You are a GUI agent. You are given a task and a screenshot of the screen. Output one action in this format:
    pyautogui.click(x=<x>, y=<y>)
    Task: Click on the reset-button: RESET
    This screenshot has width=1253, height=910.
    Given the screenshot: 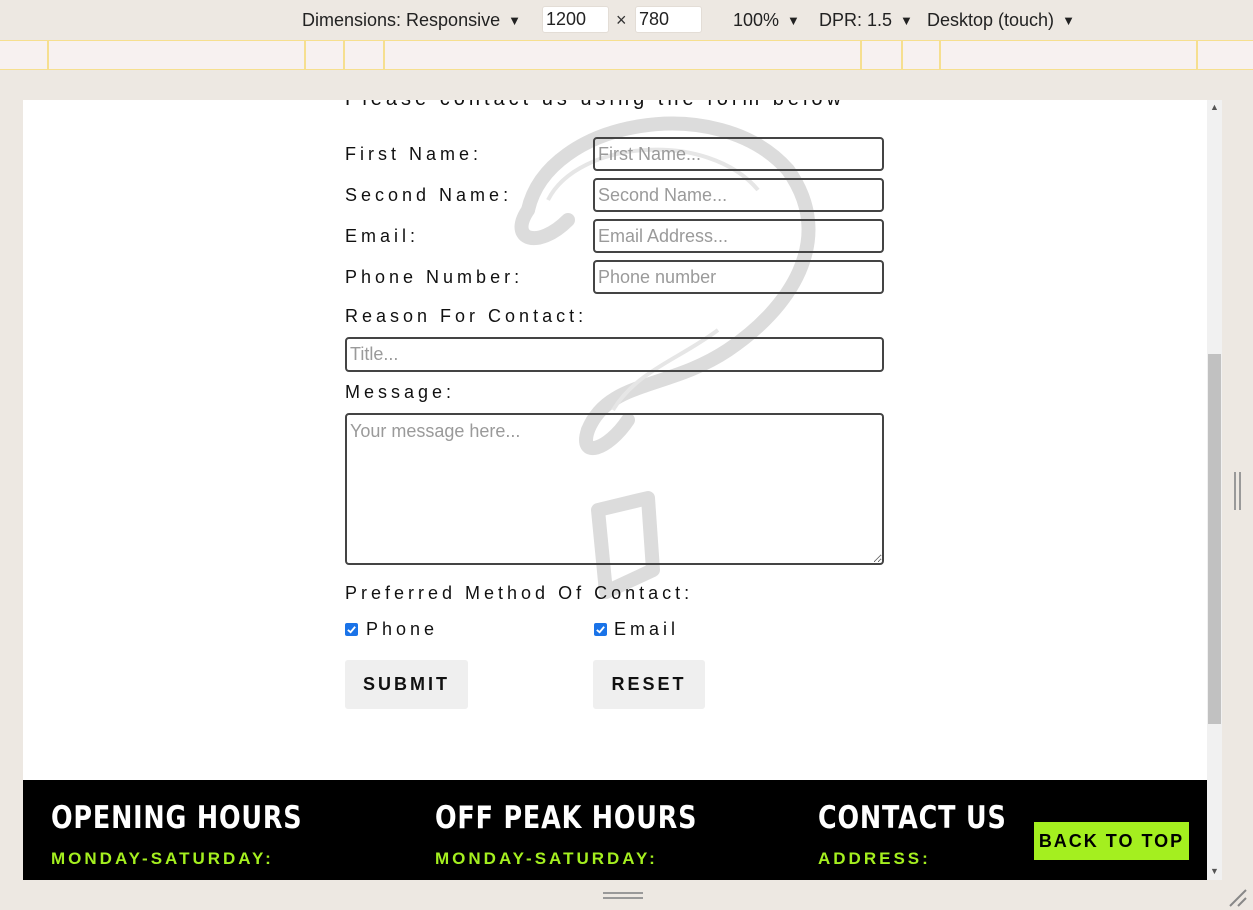 What is the action you would take?
    pyautogui.click(x=649, y=684)
    